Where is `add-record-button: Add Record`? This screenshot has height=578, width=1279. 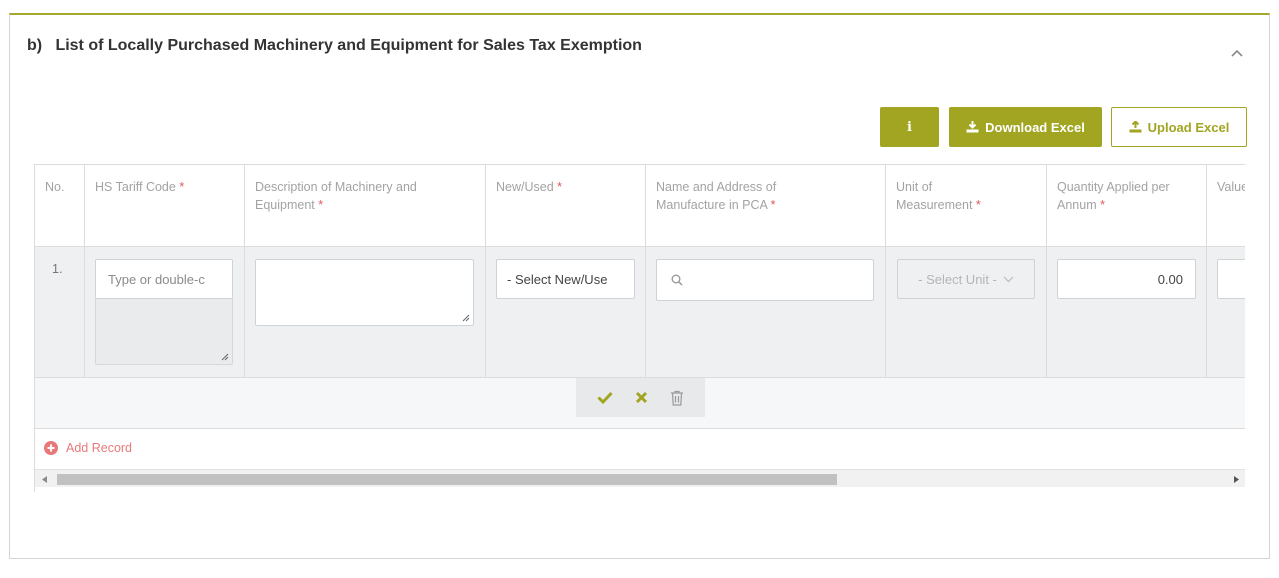
add-record-button: Add Record is located at coordinates (88, 448).